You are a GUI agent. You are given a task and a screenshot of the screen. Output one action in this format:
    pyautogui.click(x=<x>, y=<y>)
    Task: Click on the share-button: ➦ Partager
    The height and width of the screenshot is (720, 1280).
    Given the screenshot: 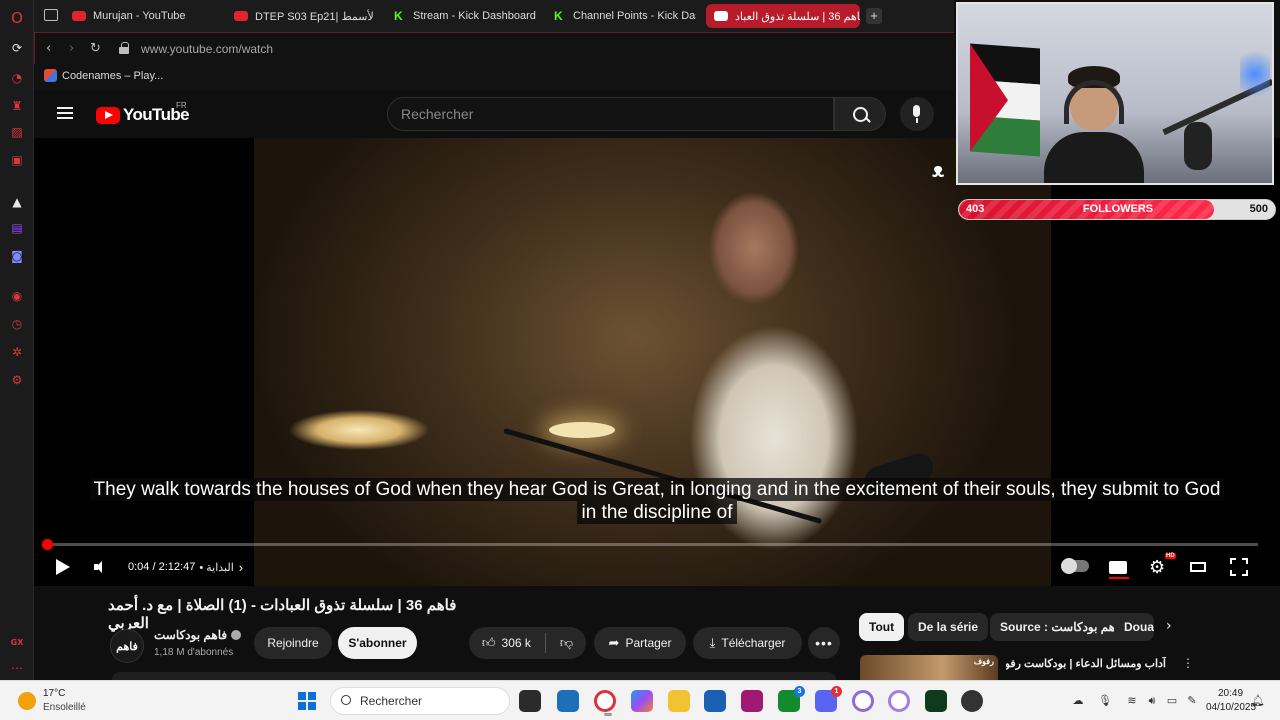 What is the action you would take?
    pyautogui.click(x=640, y=643)
    